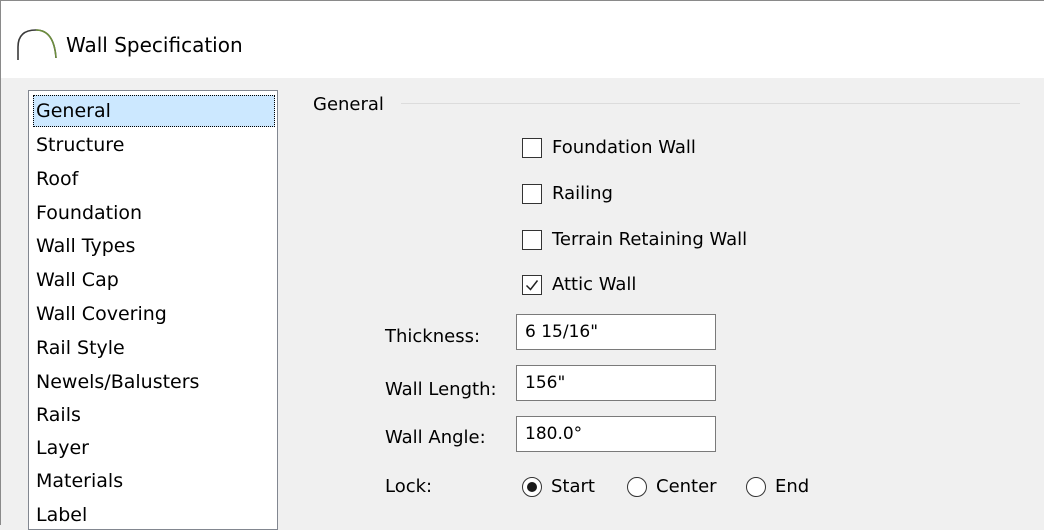 The height and width of the screenshot is (530, 1044). What do you see at coordinates (582, 193) in the screenshot?
I see `checkbox-label: Railing` at bounding box center [582, 193].